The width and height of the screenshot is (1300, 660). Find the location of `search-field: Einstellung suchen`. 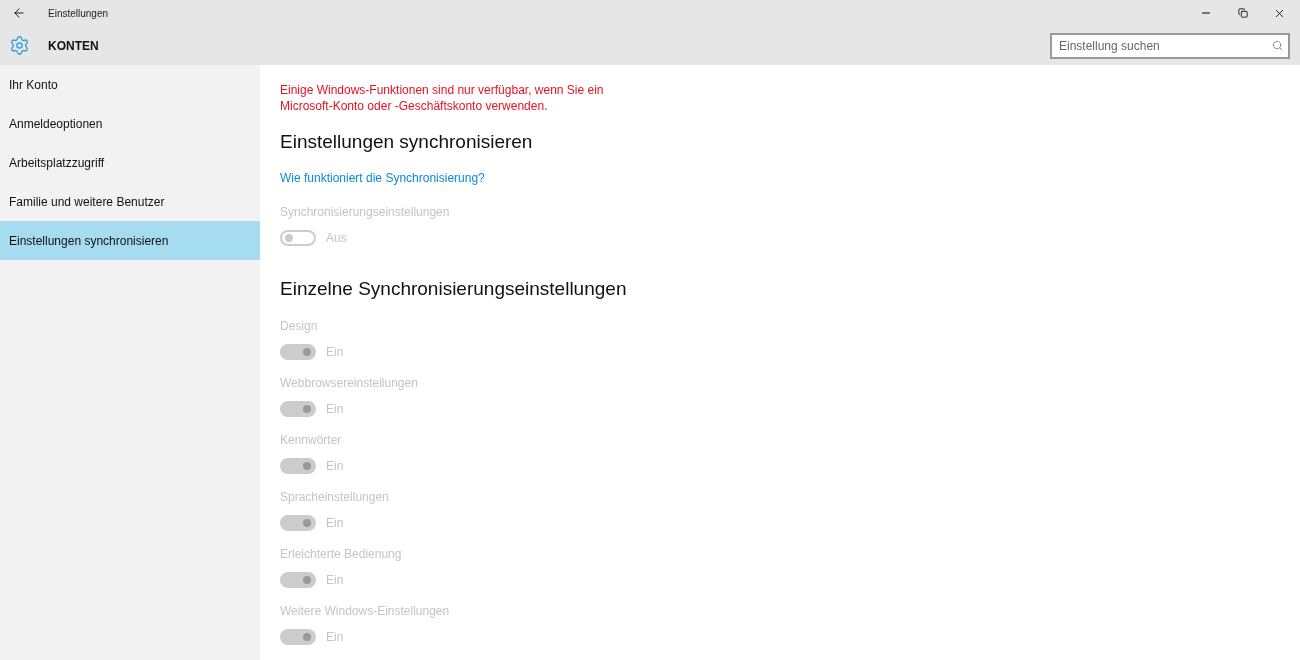

search-field: Einstellung suchen is located at coordinates (1170, 45).